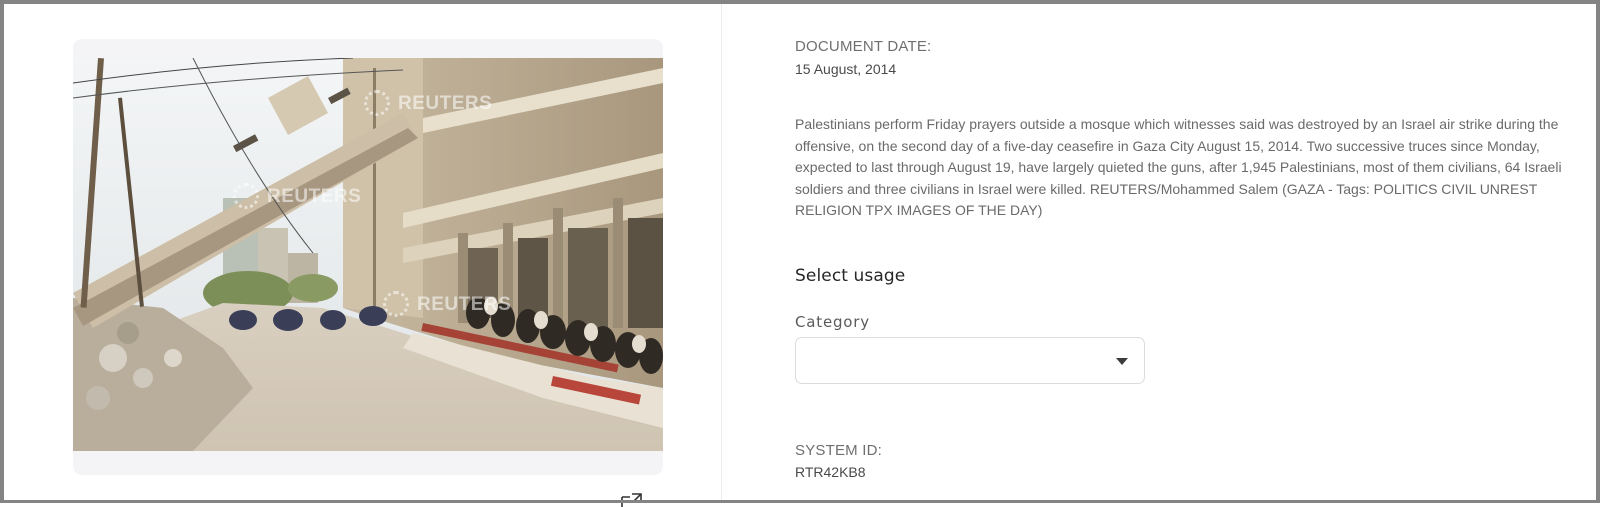 This screenshot has width=1600, height=507. What do you see at coordinates (863, 46) in the screenshot?
I see `document-date-label: DOCUMENT DATE:` at bounding box center [863, 46].